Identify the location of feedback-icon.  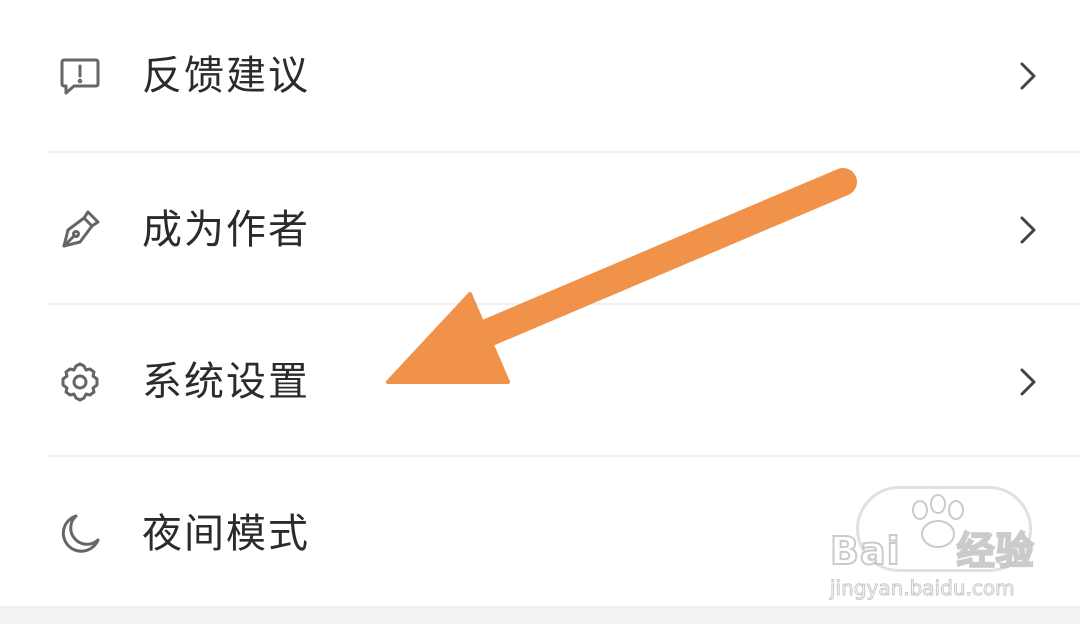
(80, 76).